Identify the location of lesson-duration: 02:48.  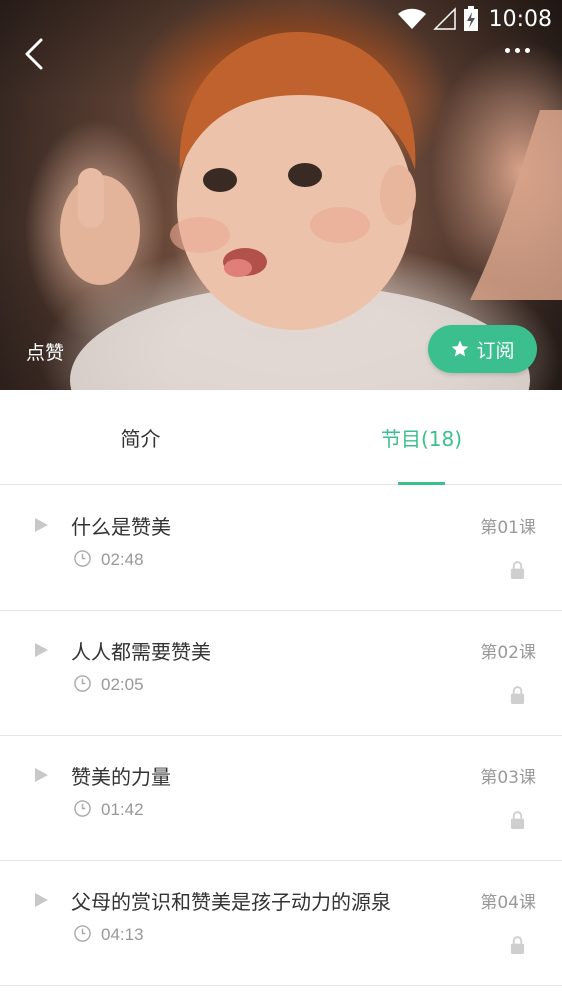
(122, 559).